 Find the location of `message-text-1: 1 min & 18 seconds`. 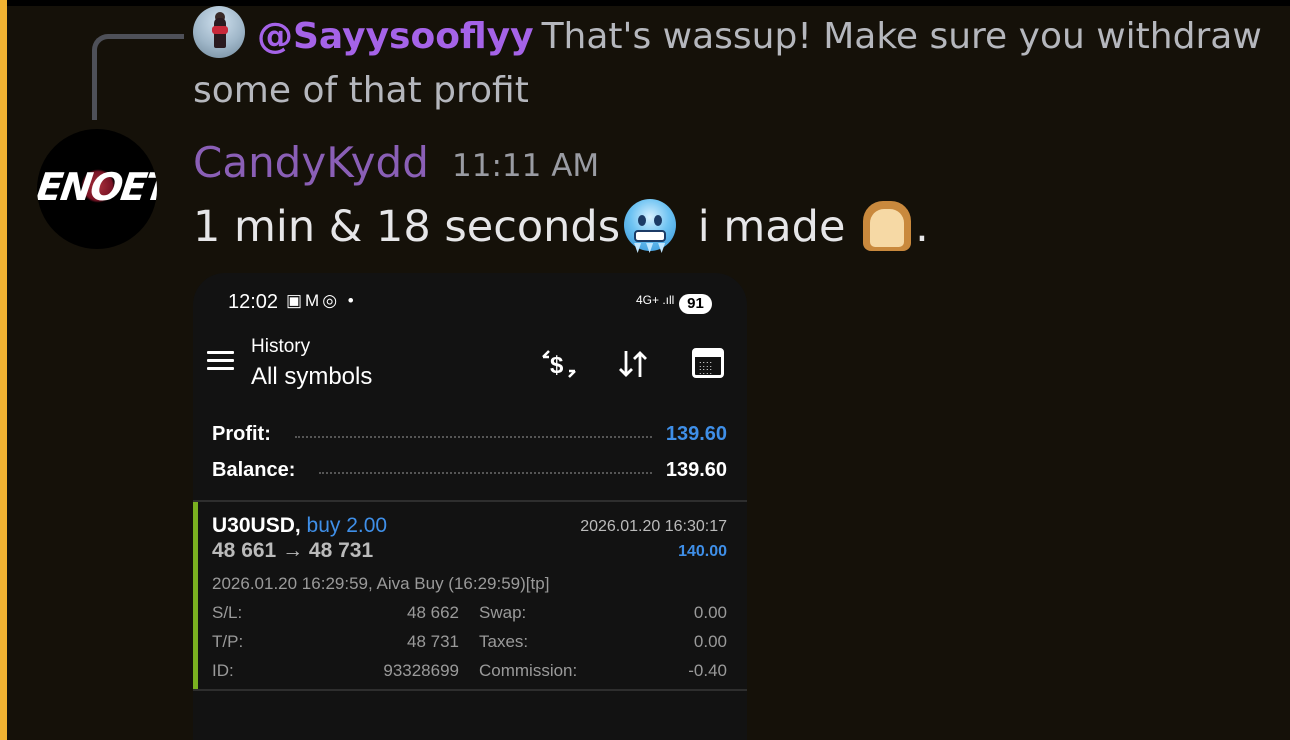

message-text-1: 1 min & 18 seconds is located at coordinates (407, 227).